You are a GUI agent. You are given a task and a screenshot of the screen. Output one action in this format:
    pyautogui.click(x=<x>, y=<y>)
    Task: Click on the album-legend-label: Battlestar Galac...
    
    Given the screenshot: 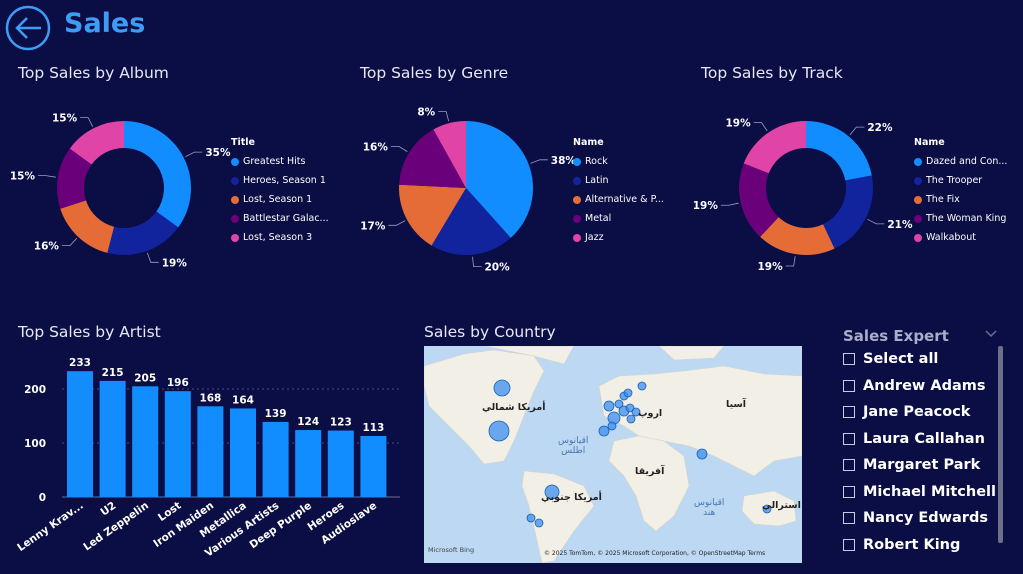 What is the action you would take?
    pyautogui.click(x=286, y=218)
    